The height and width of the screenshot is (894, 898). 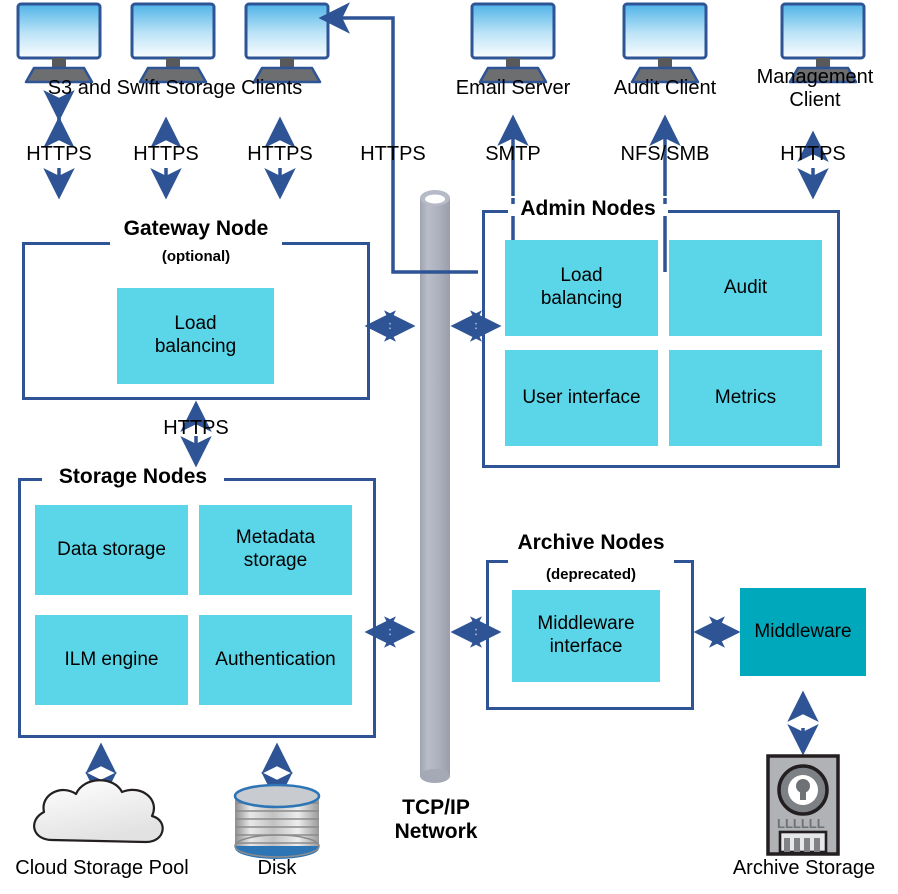 What do you see at coordinates (803, 805) in the screenshot?
I see `archive-storage-icon: LLLLLL` at bounding box center [803, 805].